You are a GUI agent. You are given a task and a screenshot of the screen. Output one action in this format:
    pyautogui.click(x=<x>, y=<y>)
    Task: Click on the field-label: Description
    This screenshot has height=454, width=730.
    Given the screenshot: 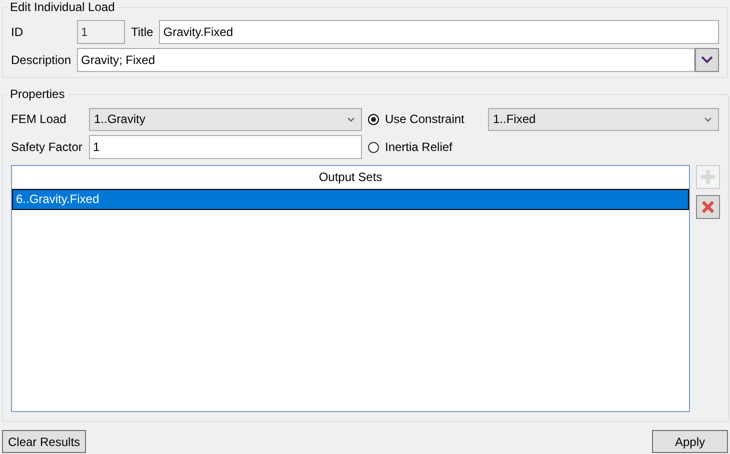 What is the action you would take?
    pyautogui.click(x=41, y=60)
    